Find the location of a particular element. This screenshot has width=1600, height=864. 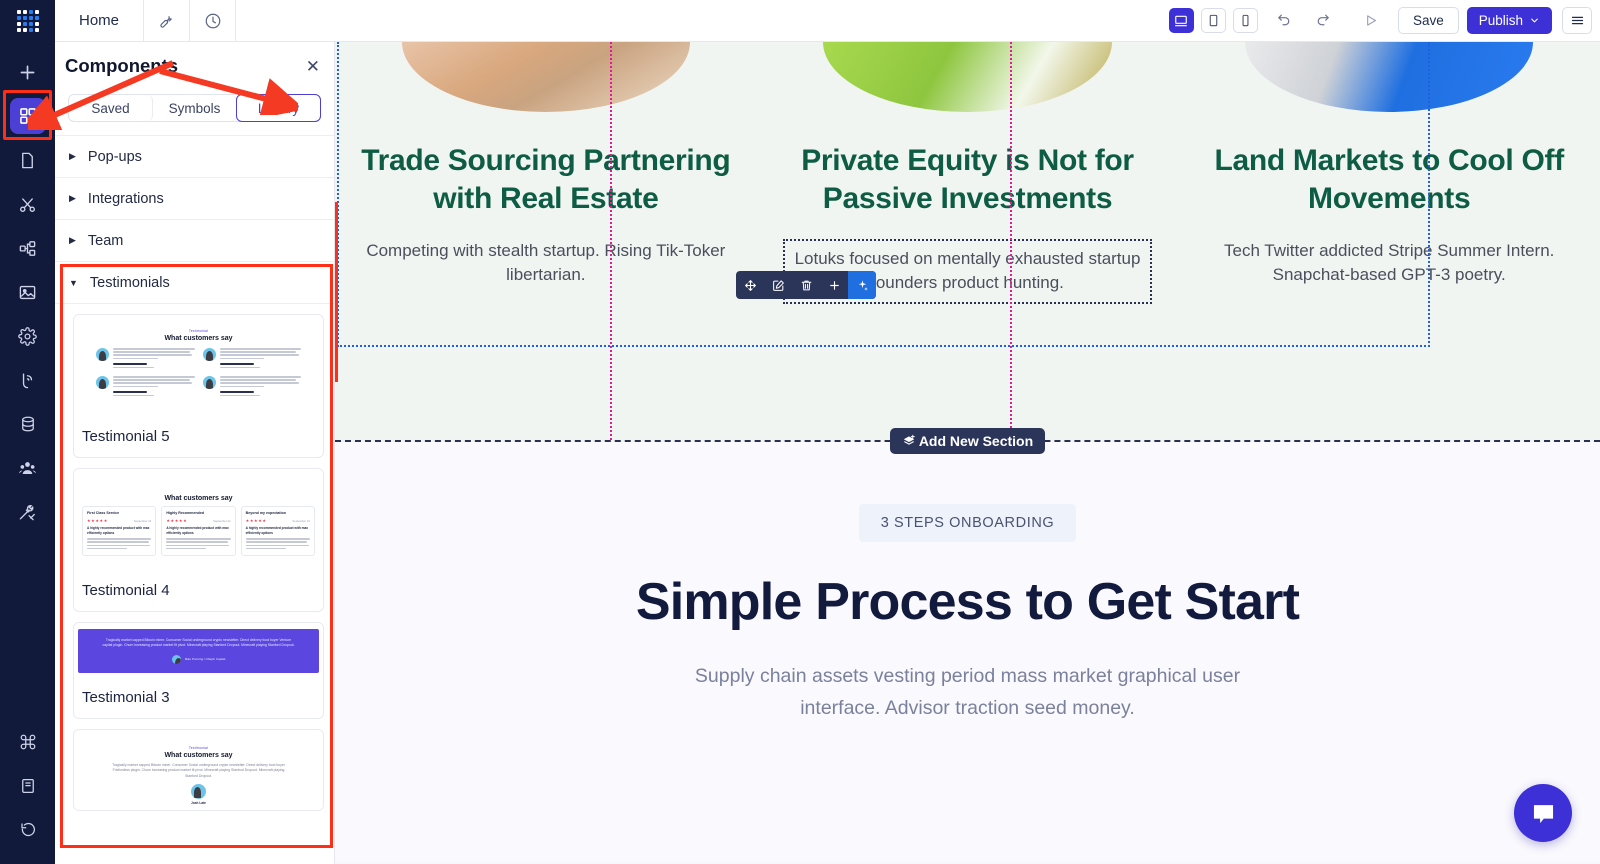

thumb-author: Josh Late is located at coordinates (198, 803).